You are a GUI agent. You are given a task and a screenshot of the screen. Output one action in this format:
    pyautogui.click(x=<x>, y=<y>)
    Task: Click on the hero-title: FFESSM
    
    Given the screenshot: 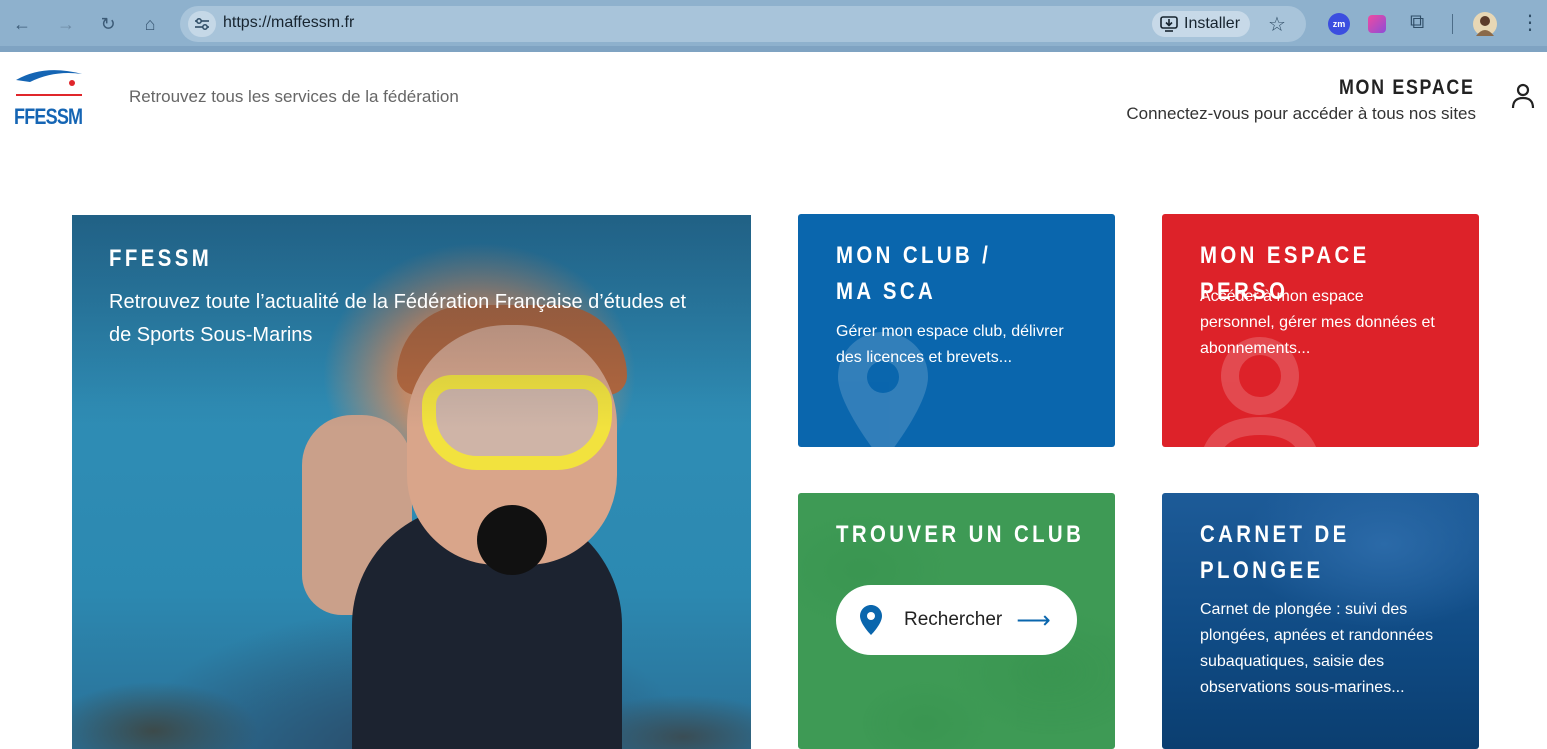 What is the action you would take?
    pyautogui.click(x=161, y=258)
    